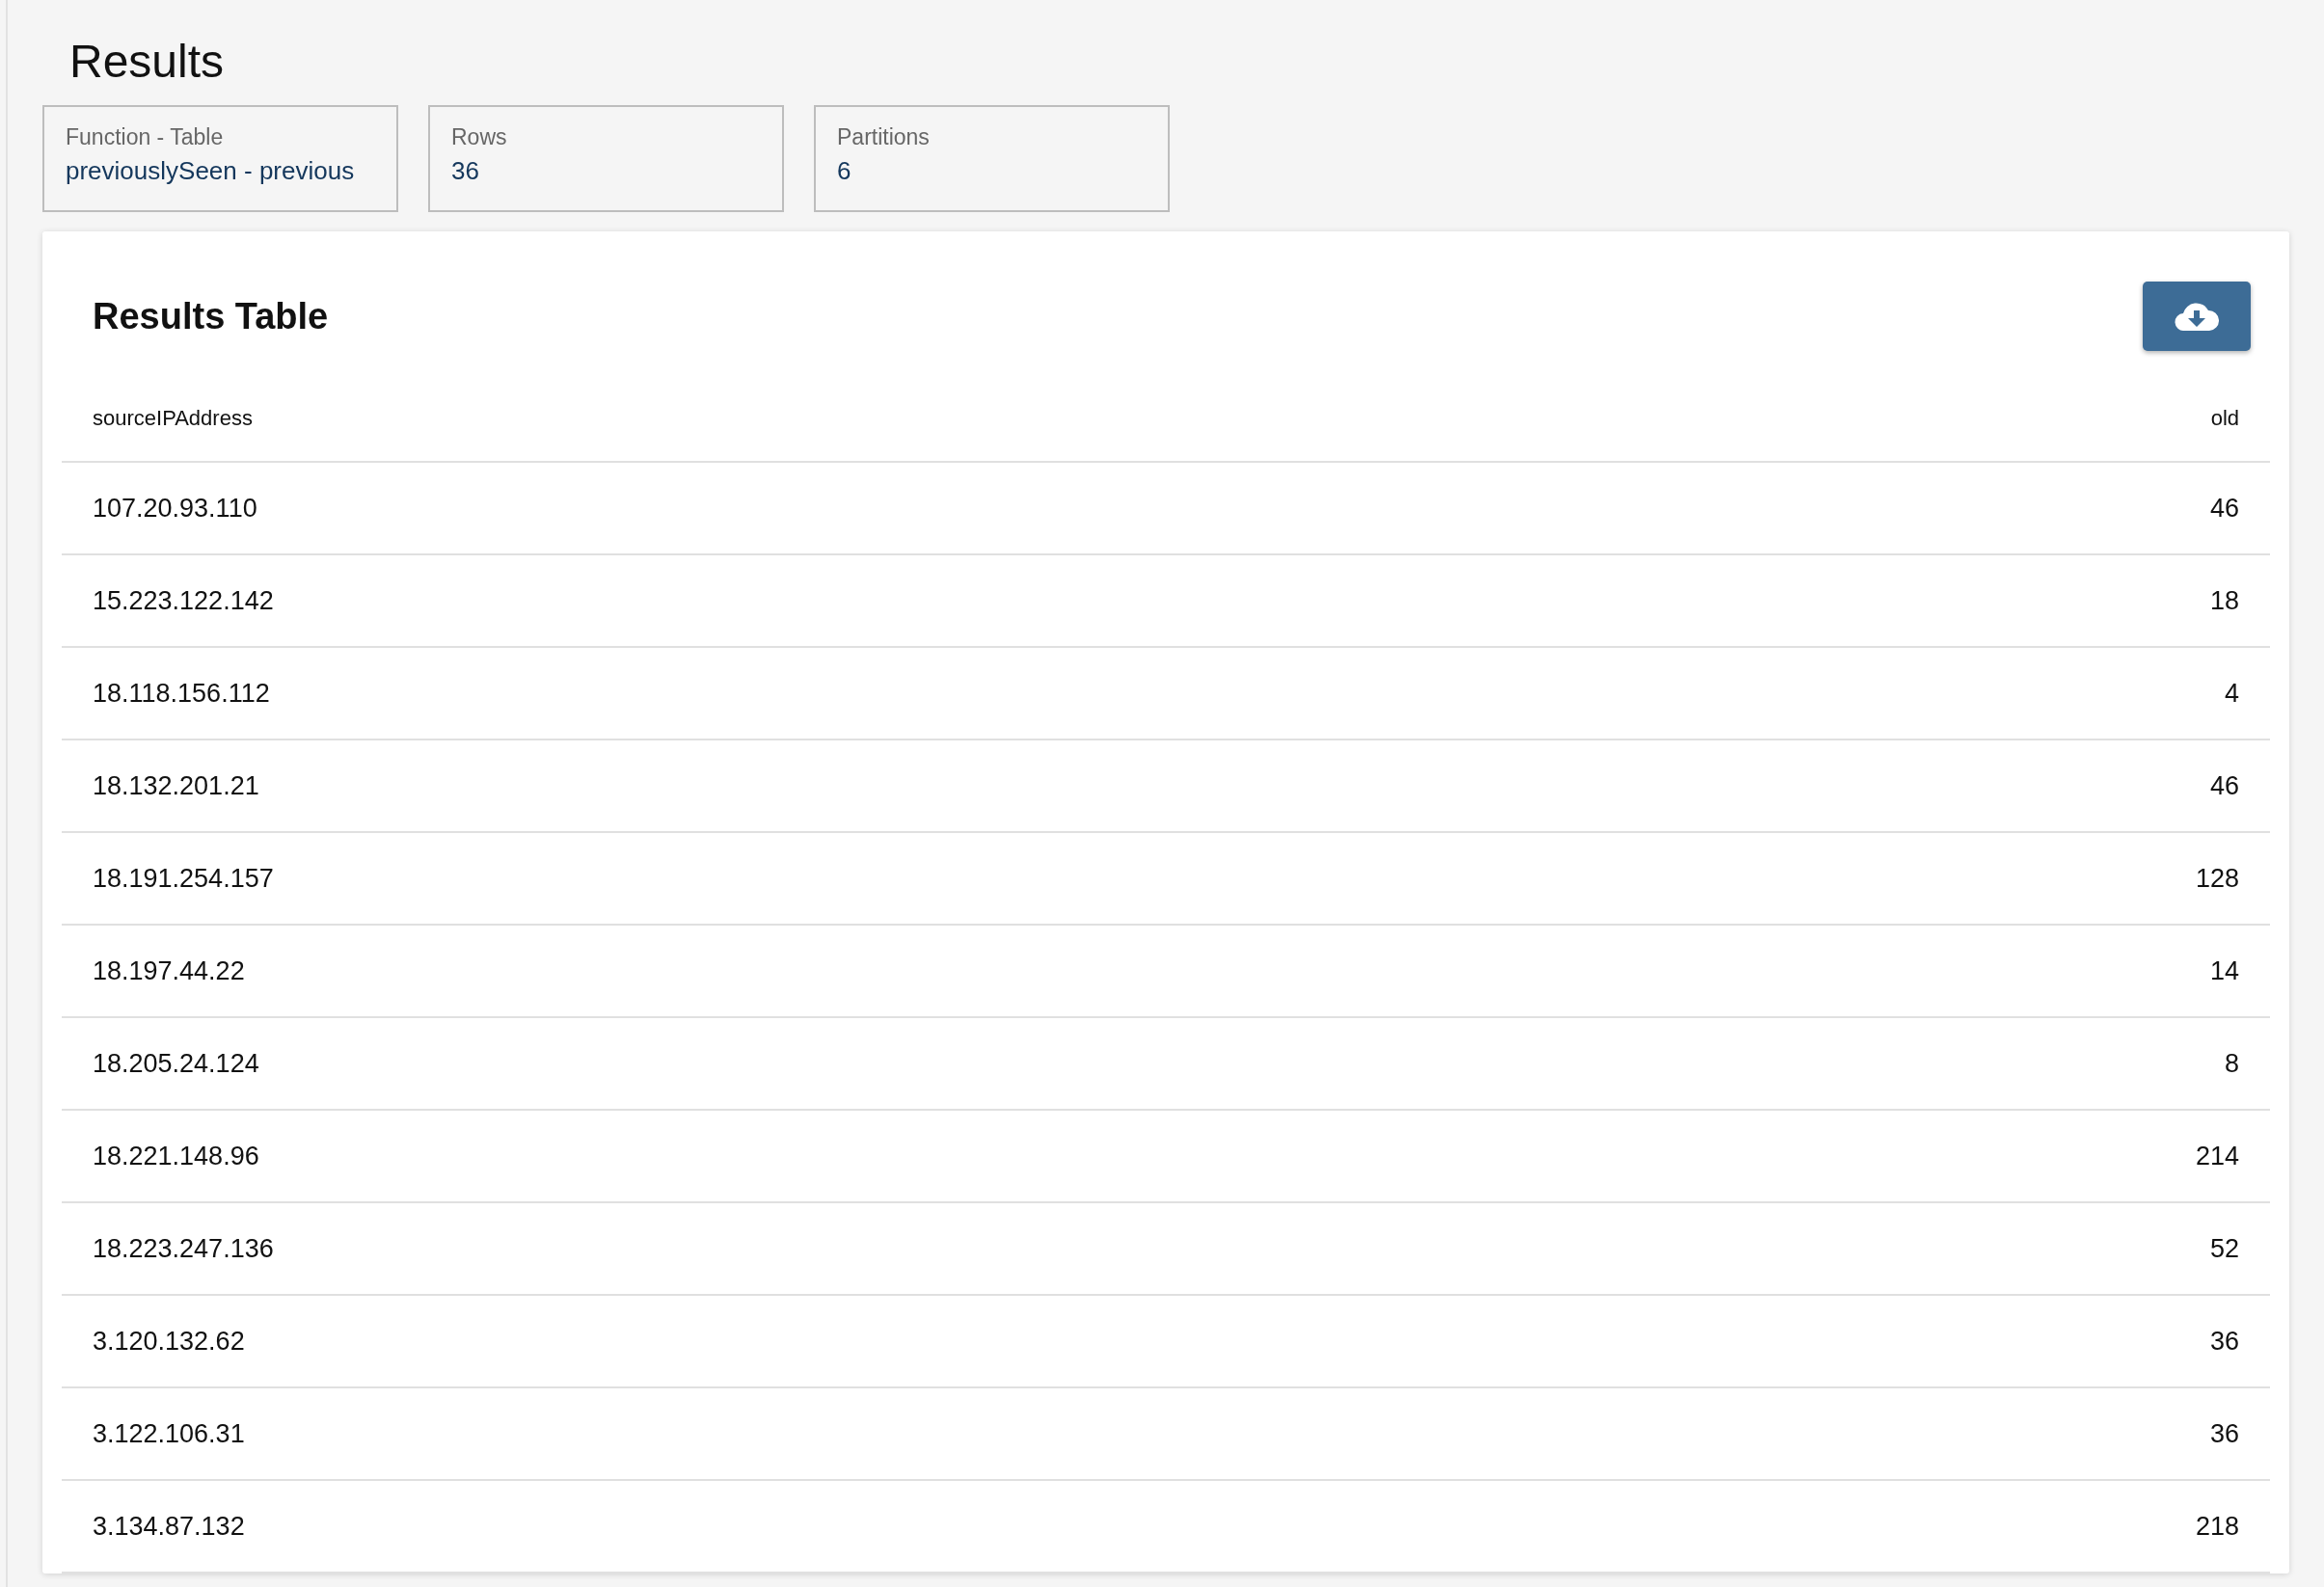 Image resolution: width=2324 pixels, height=1587 pixels. I want to click on table-cell: 3.122.106.31, so click(833, 1434).